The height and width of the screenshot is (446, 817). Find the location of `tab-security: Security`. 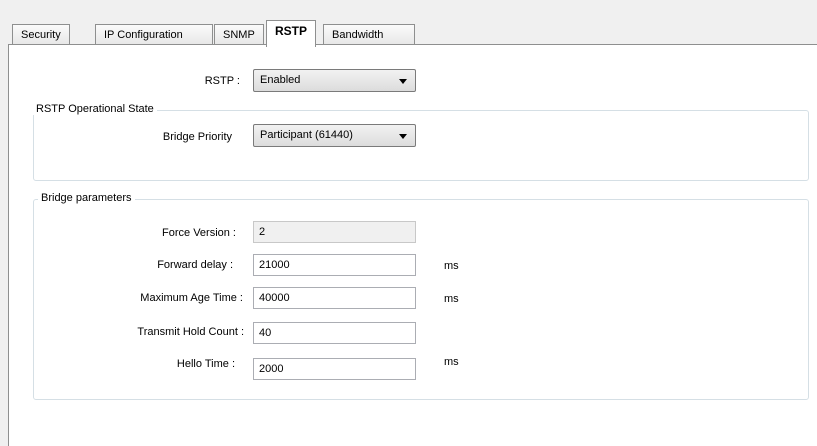

tab-security: Security is located at coordinates (41, 35).